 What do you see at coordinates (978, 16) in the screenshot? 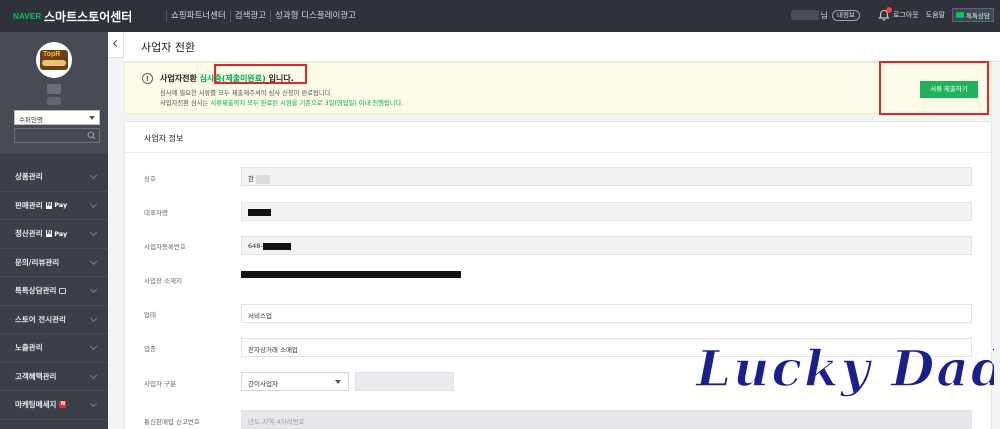
I see `talk-label: 톡톡상담` at bounding box center [978, 16].